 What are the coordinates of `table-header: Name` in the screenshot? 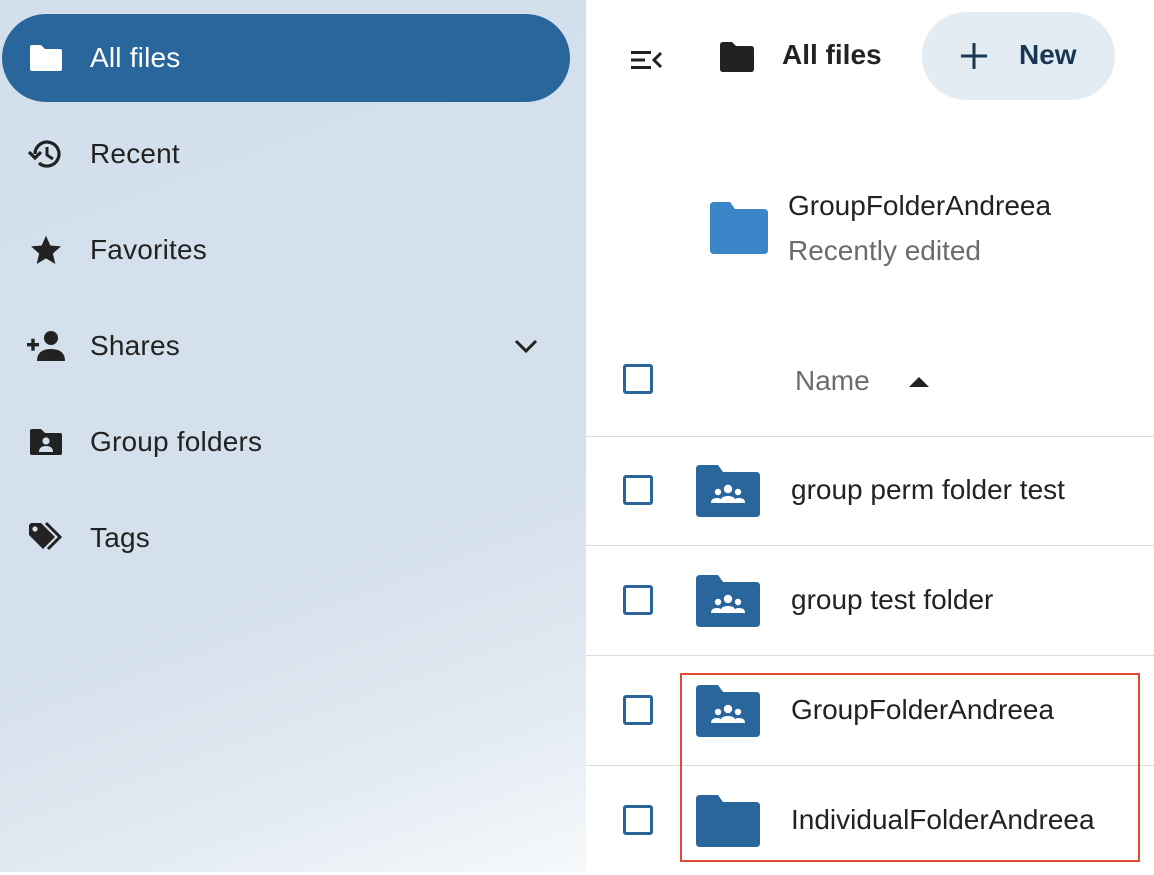 It's located at (870, 383).